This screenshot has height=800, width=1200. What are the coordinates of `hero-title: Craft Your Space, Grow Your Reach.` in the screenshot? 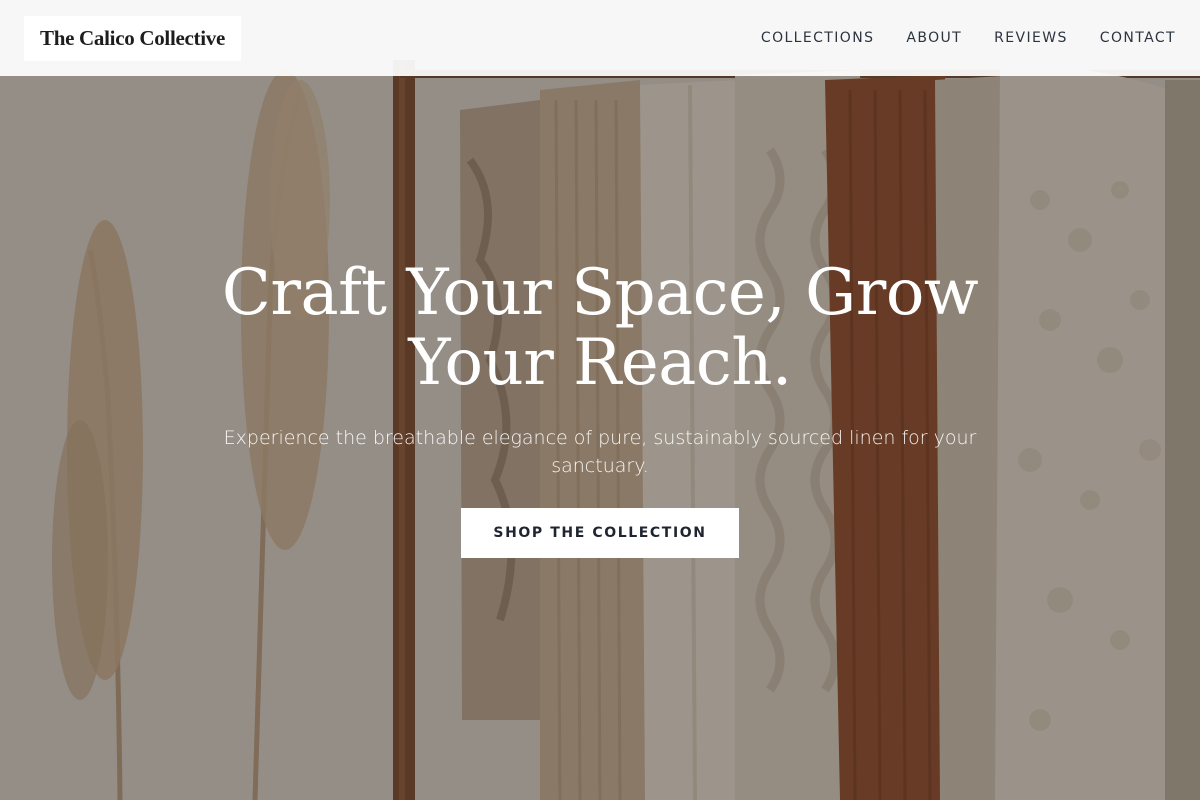 It's located at (600, 328).